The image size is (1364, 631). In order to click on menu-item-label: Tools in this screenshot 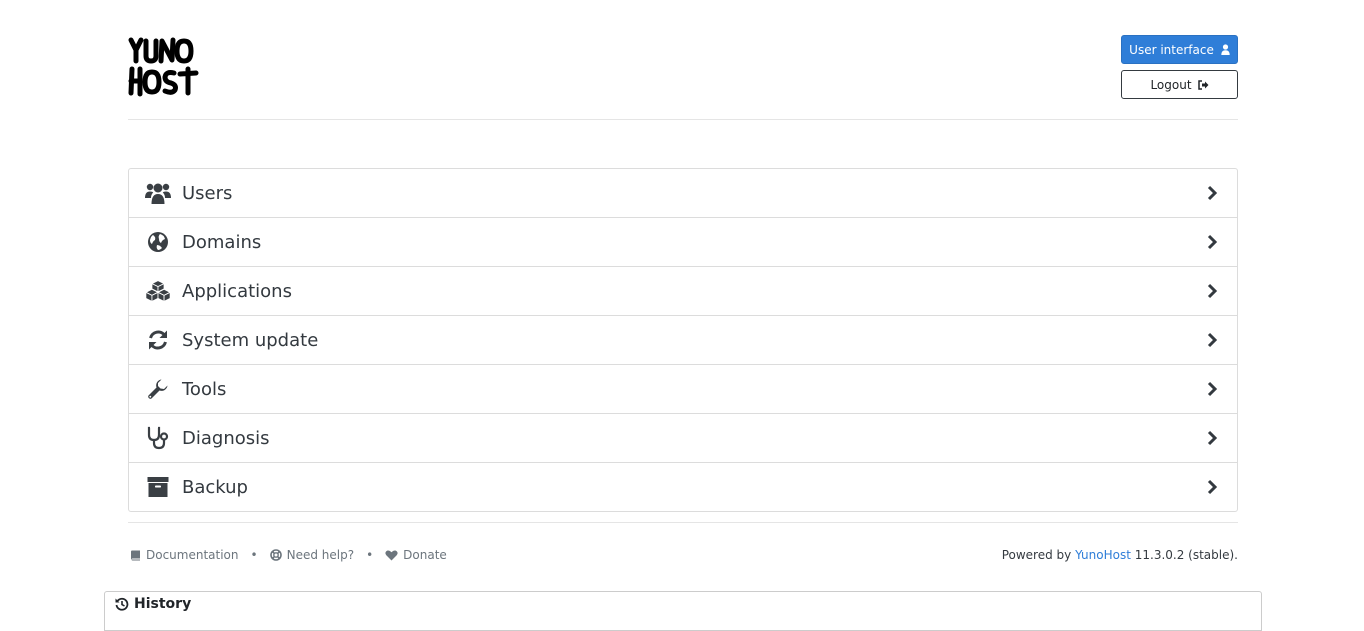, I will do `click(204, 389)`.